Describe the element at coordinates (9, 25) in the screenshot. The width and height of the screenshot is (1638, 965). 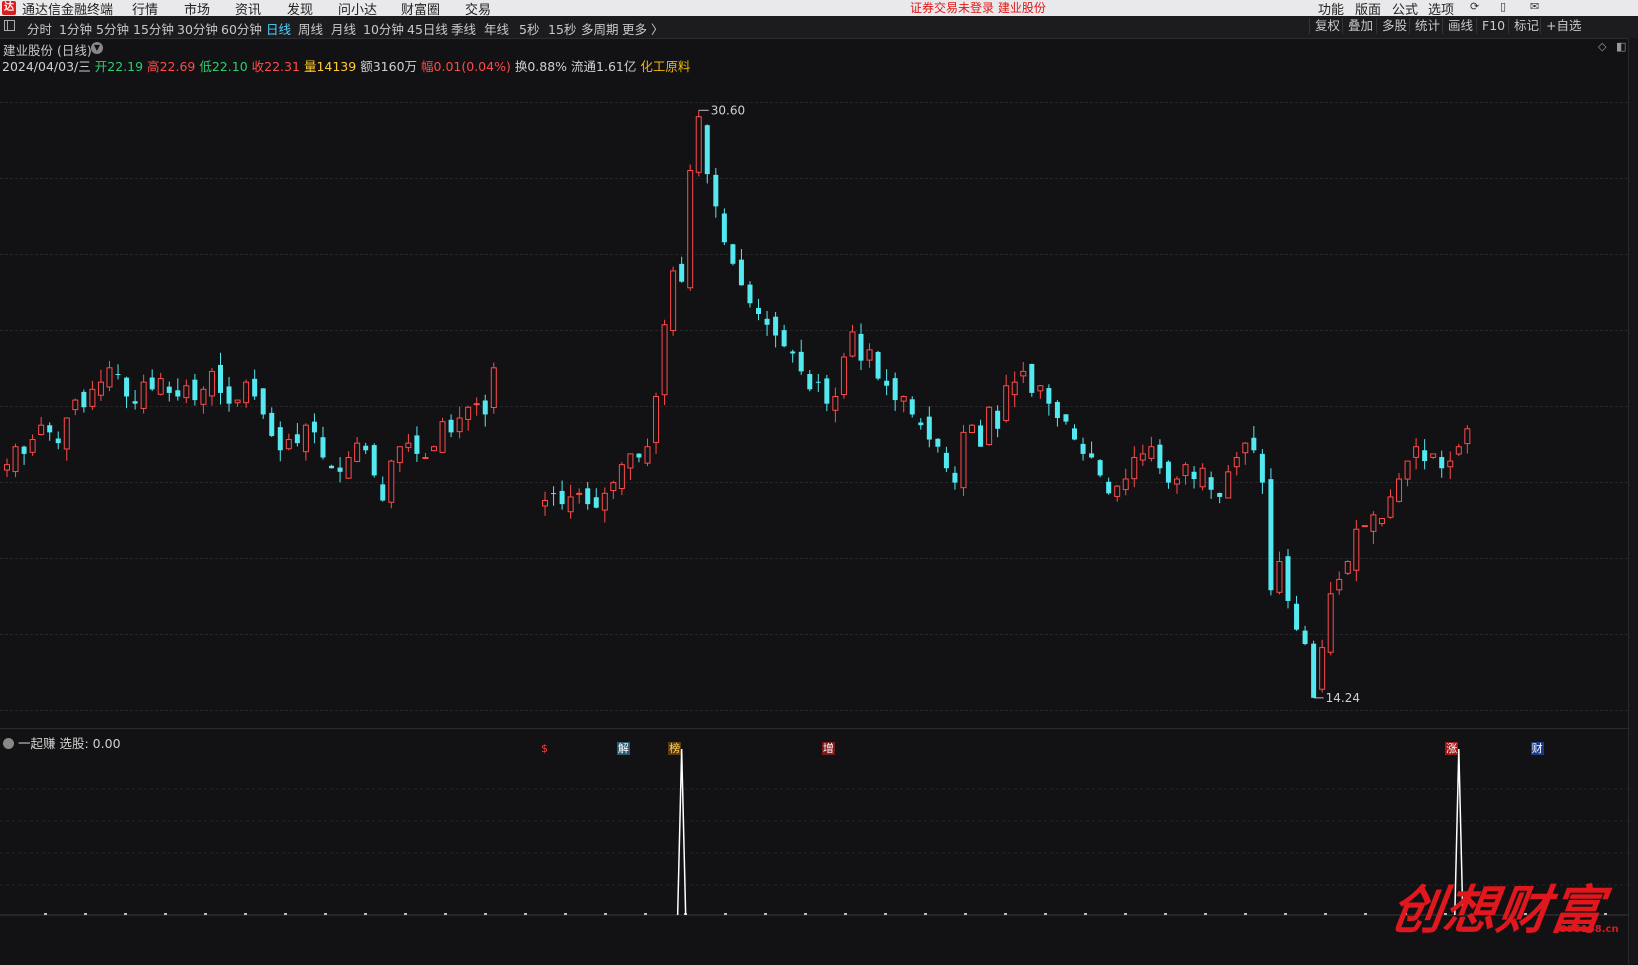
I see `panel-toggle-icon` at that location.